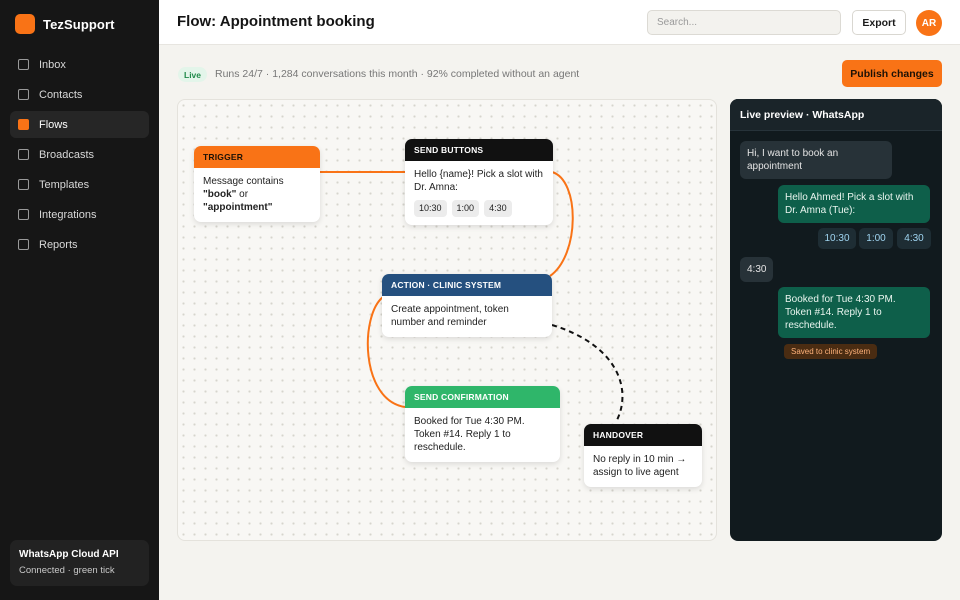 This screenshot has width=960, height=600. Describe the element at coordinates (79, 244) in the screenshot. I see `sidebar-item-reports: Reports` at that location.